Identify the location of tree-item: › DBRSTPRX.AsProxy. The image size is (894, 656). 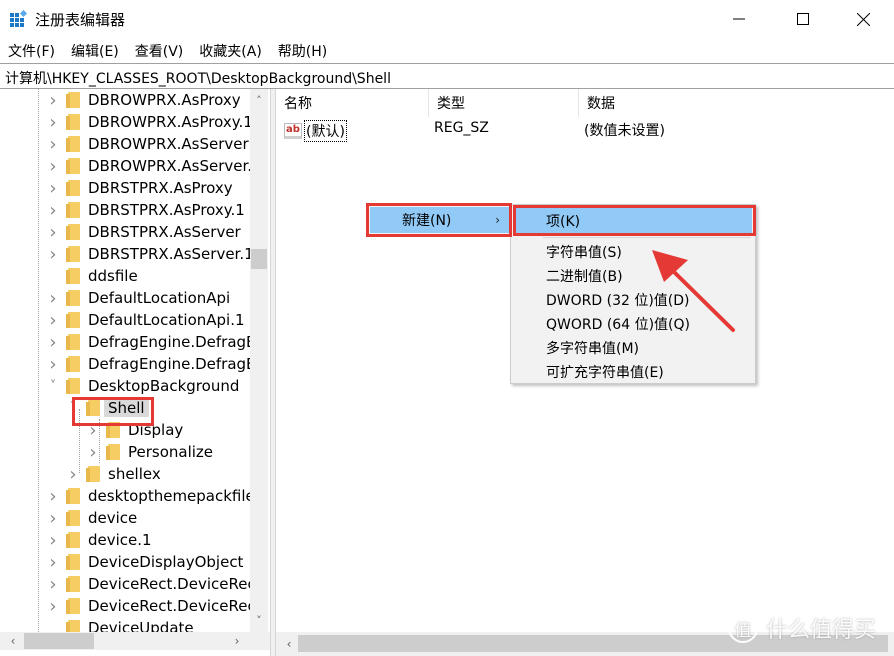
(139, 188).